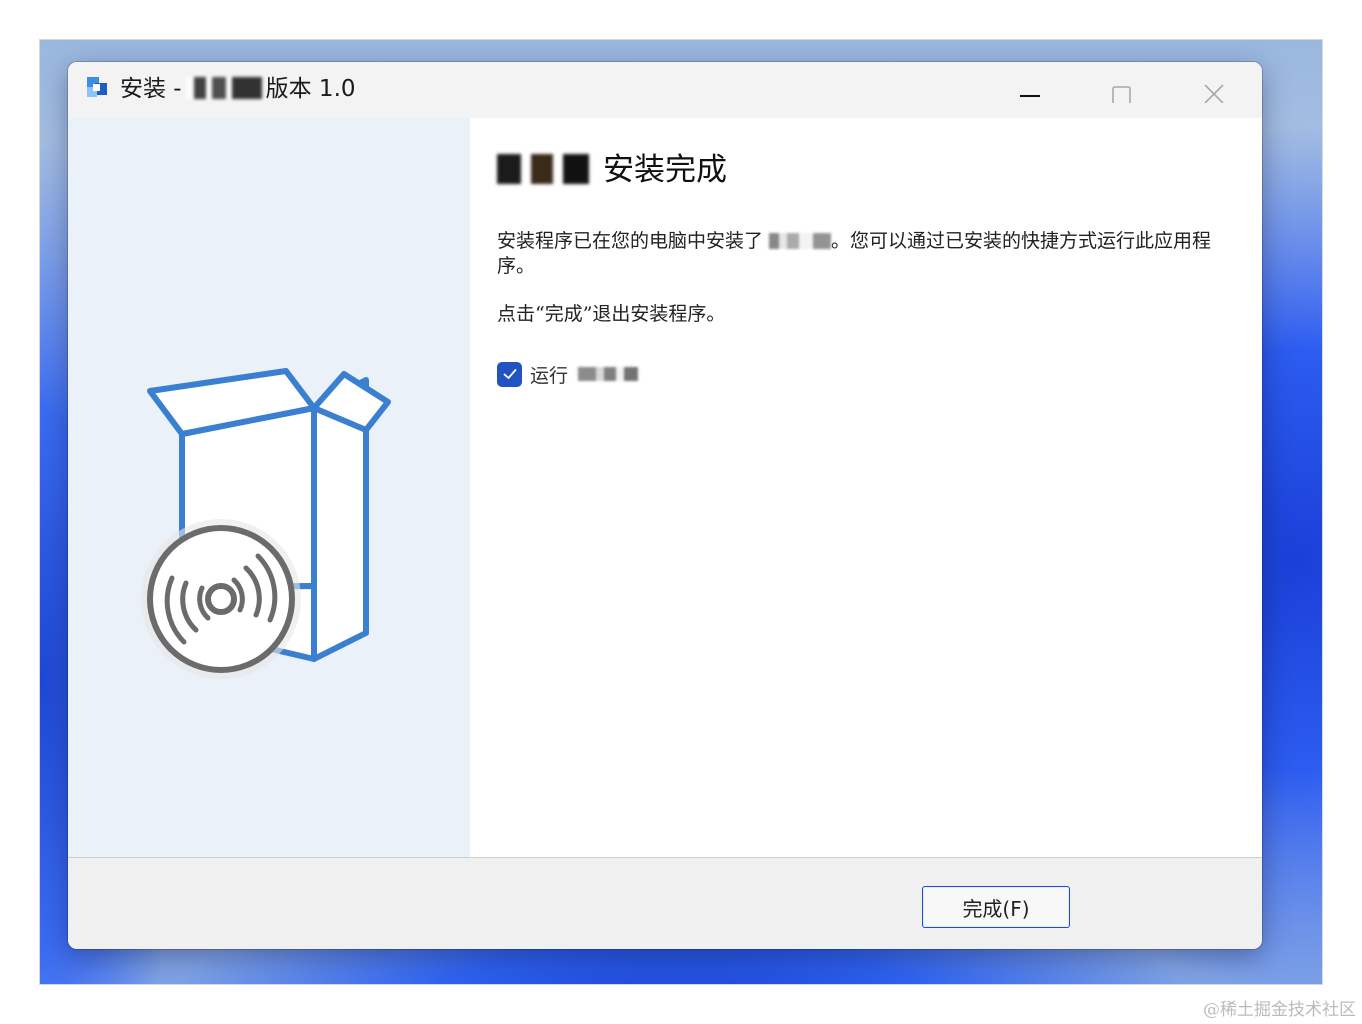 The height and width of the screenshot is (1024, 1362). Describe the element at coordinates (1214, 93) in the screenshot. I see `close-icon` at that location.